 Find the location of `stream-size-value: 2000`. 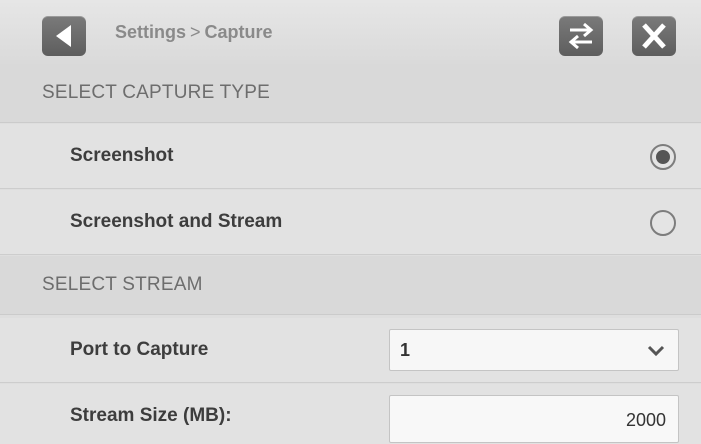

stream-size-value: 2000 is located at coordinates (645, 420).